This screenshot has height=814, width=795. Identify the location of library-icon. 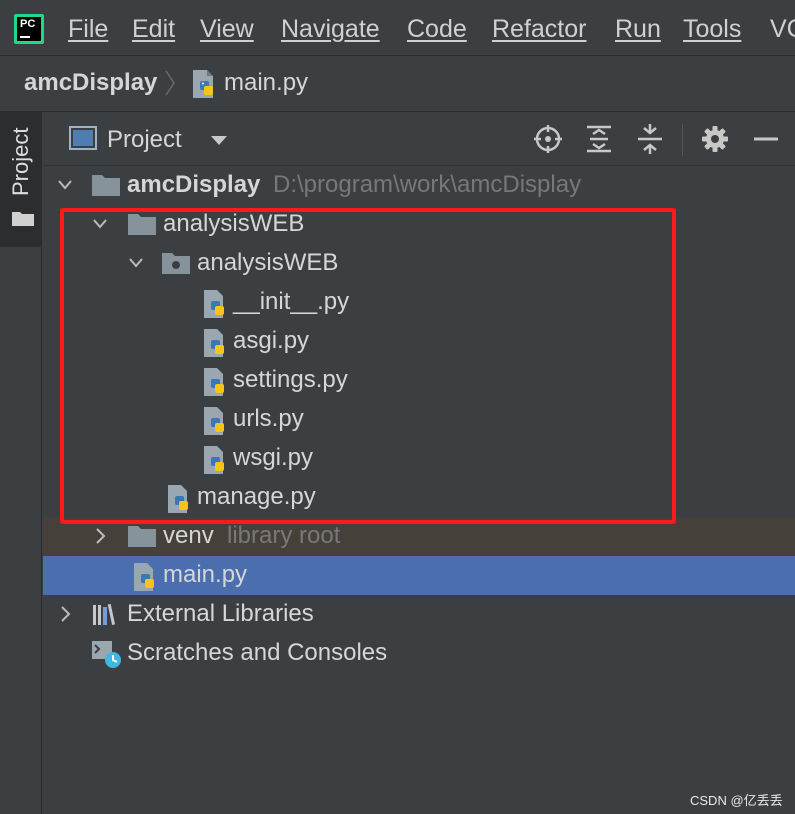
(104, 614).